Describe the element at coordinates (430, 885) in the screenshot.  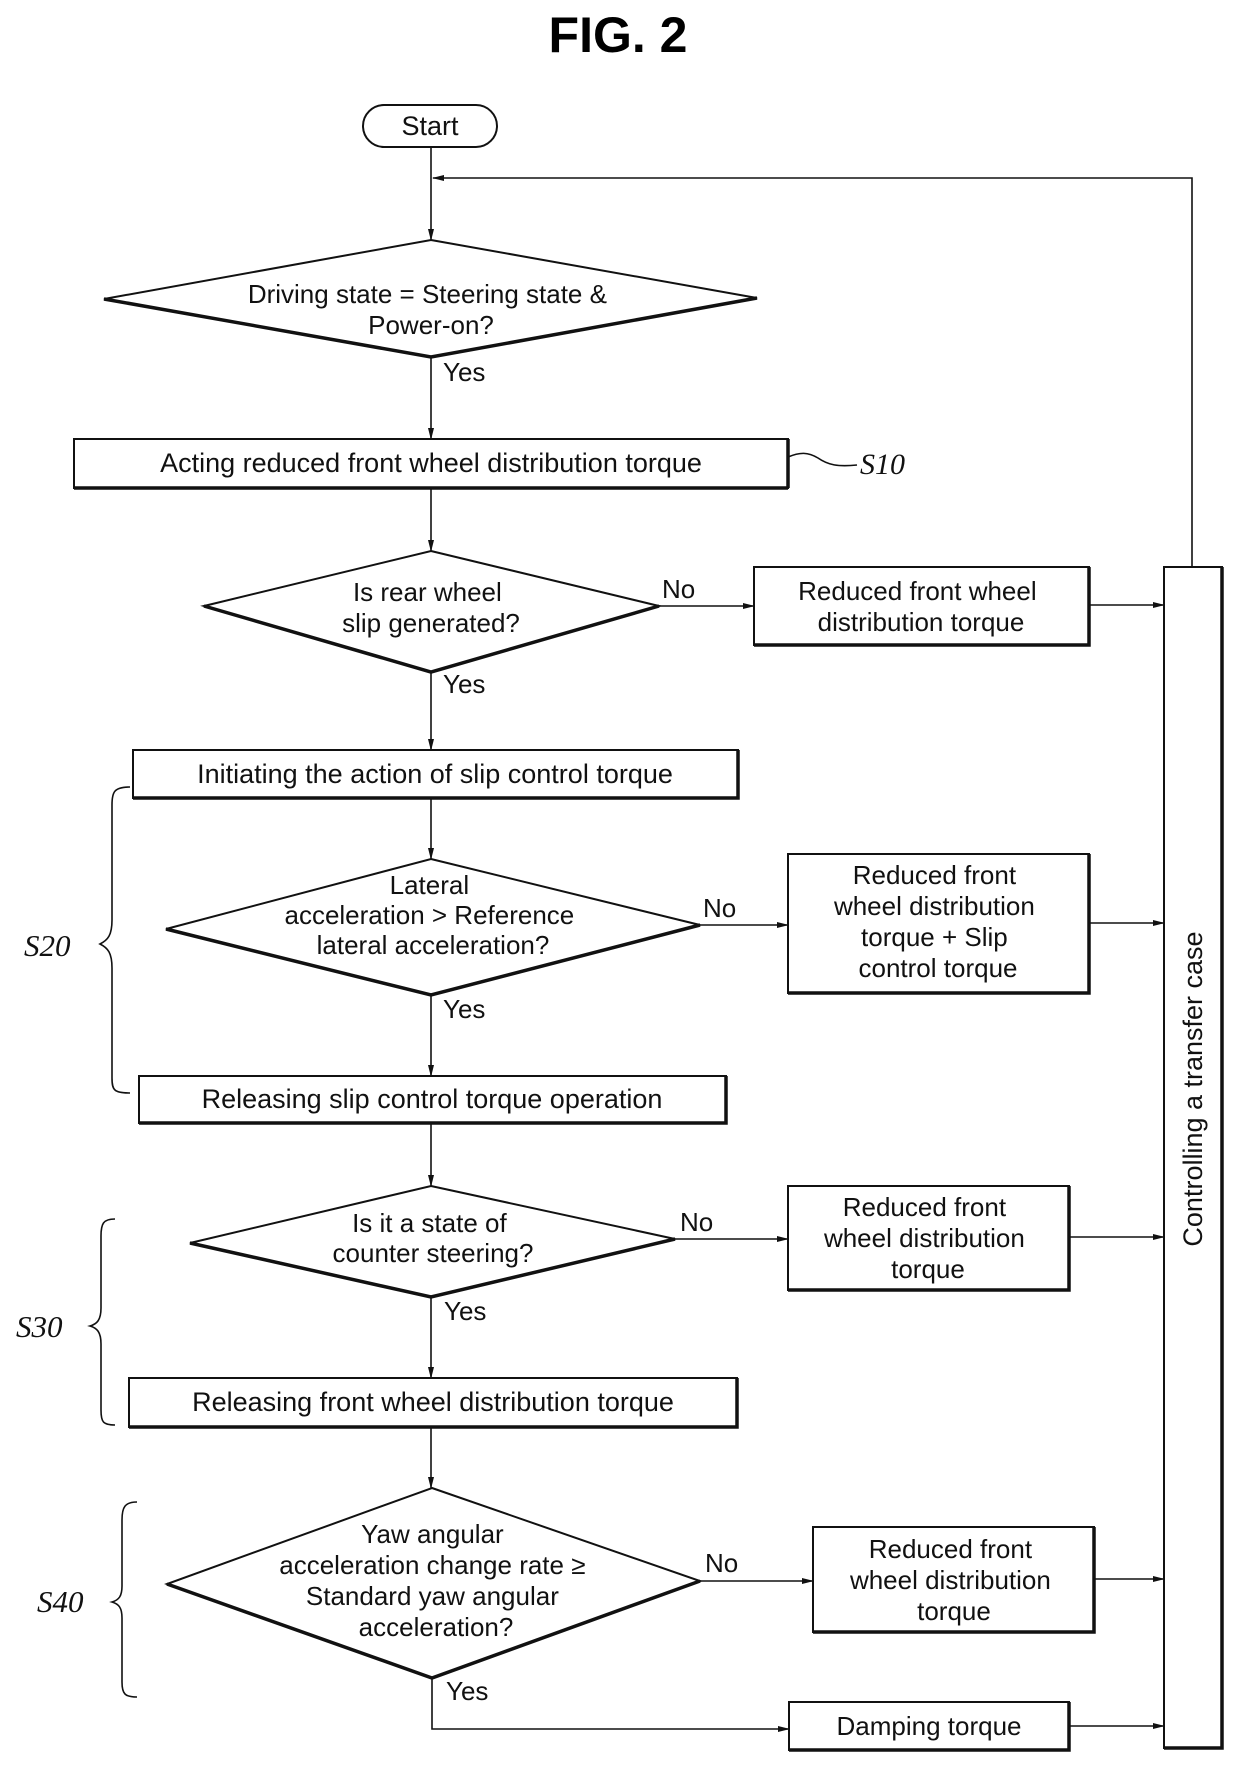
I see `text-line: Lateral` at that location.